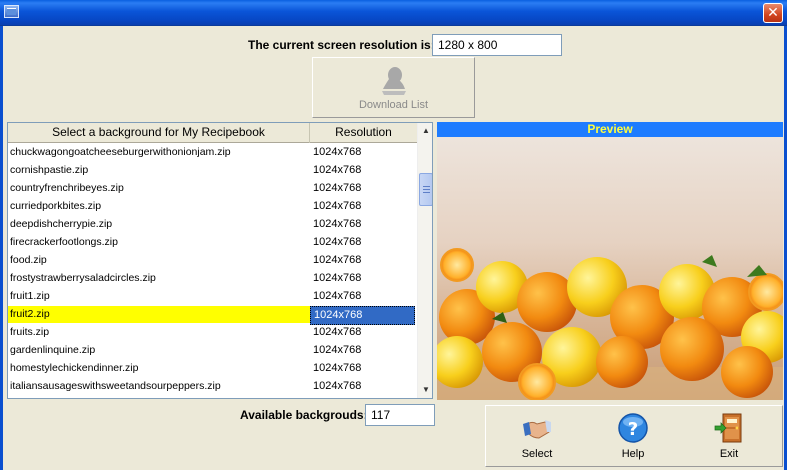 The width and height of the screenshot is (787, 470). What do you see at coordinates (400, 415) in the screenshot?
I see `available-backgrounds-count: 117` at bounding box center [400, 415].